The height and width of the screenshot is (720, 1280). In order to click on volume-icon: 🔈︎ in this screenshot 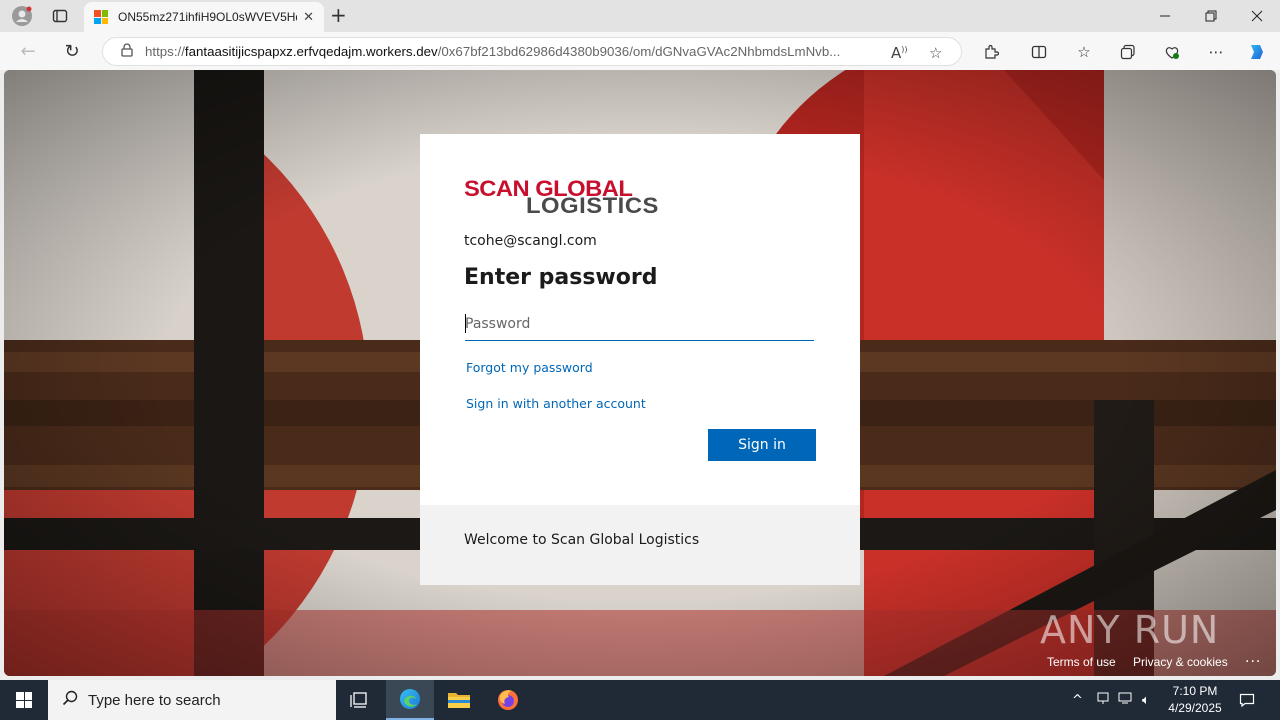, I will do `click(1146, 700)`.